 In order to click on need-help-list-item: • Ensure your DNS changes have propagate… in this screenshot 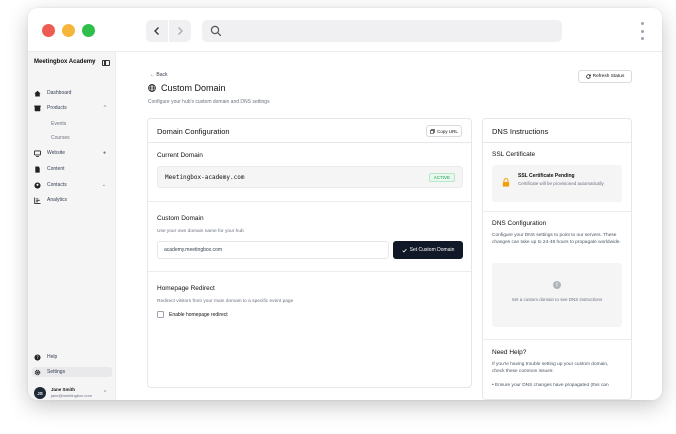, I will do `click(550, 385)`.